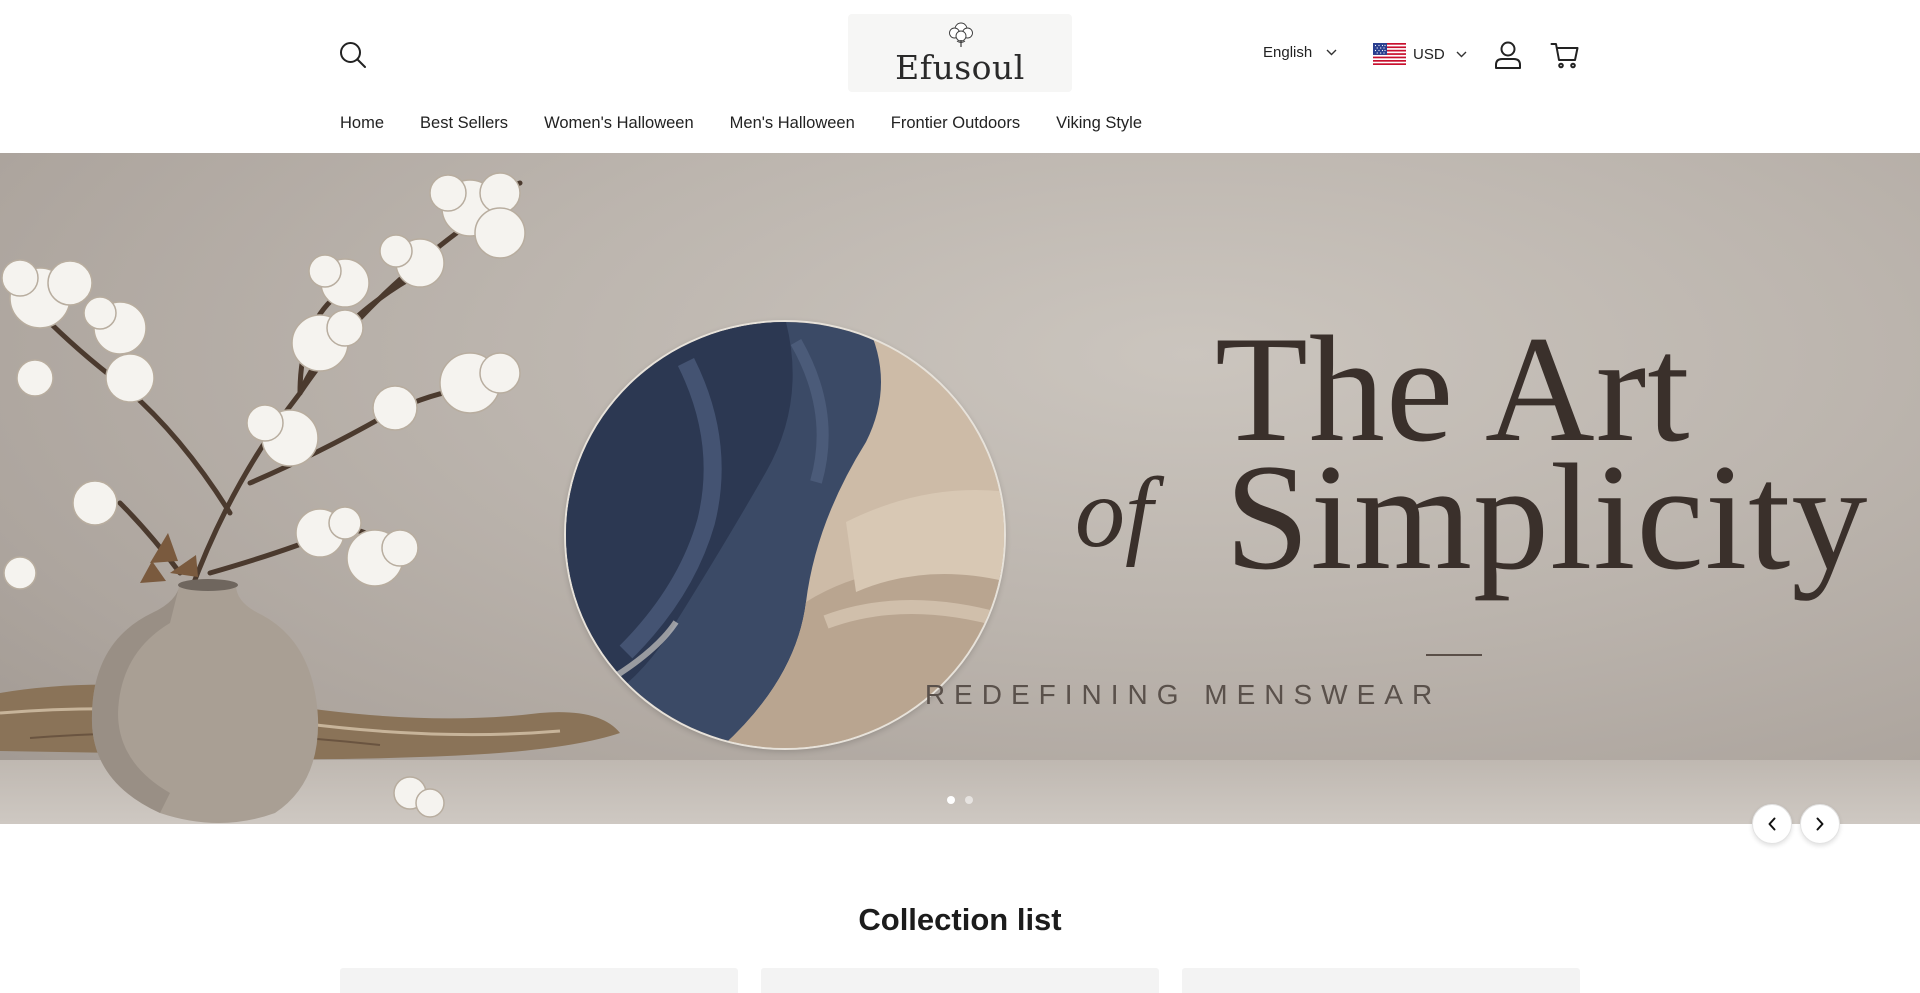 Image resolution: width=1920 pixels, height=993 pixels. I want to click on user-icon, so click(1508, 55).